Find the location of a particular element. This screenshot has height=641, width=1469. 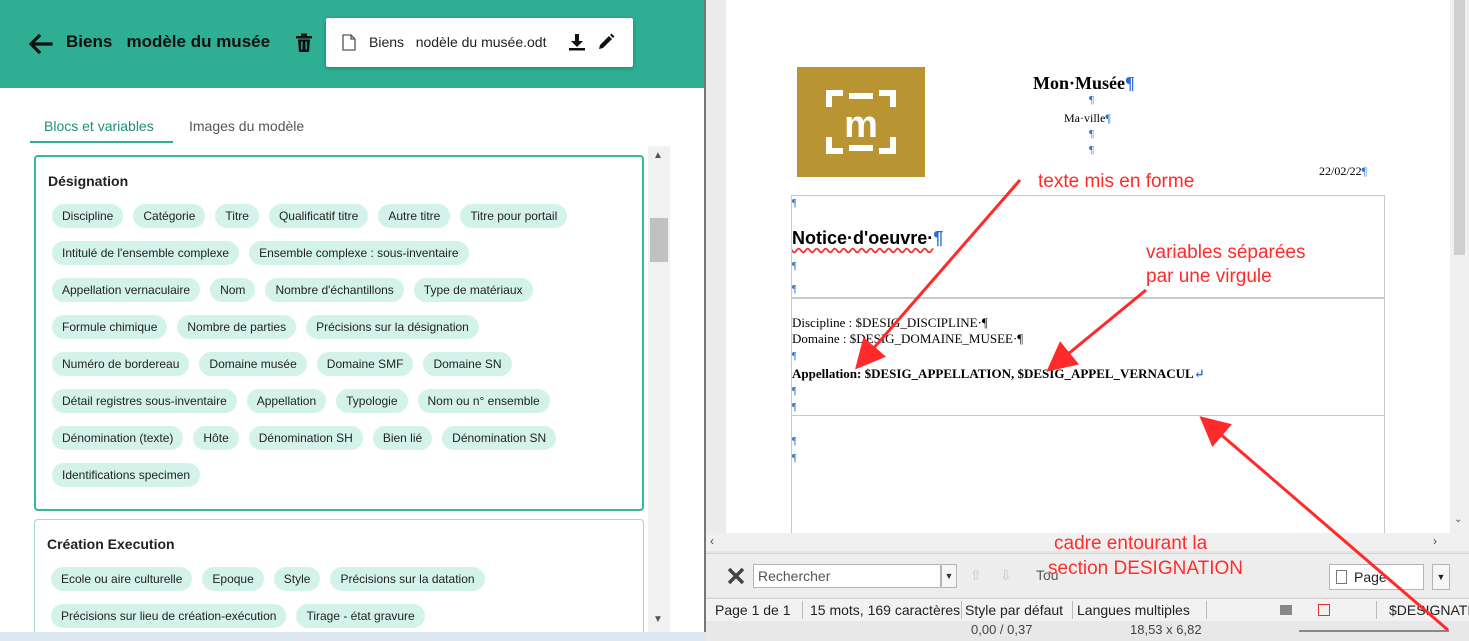

variable-chip: Domaine SMF is located at coordinates (365, 364).